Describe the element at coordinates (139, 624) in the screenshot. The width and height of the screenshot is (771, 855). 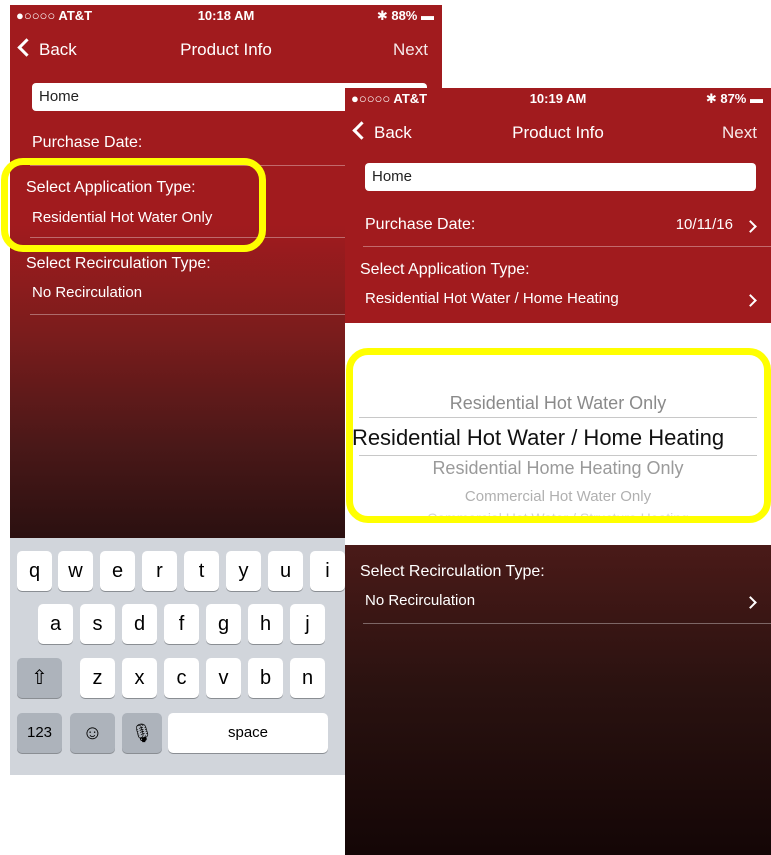
I see `key-d: d` at that location.